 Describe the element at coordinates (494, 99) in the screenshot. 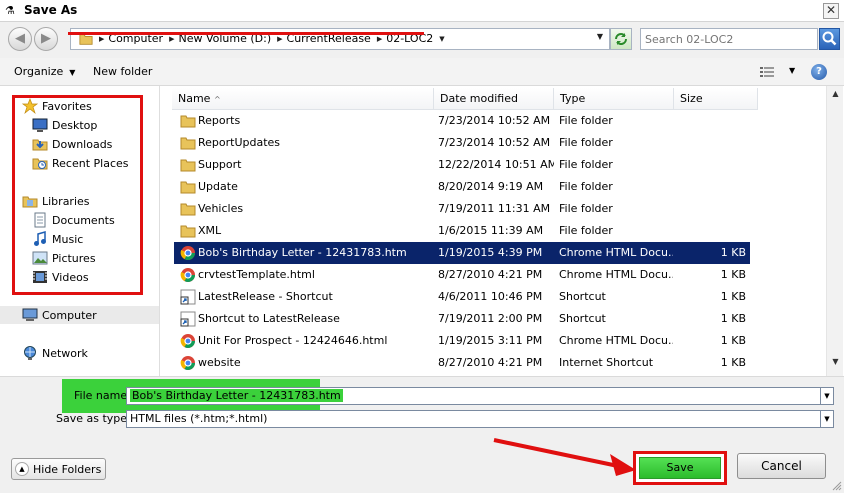

I see `column-header-date-modified: Date modified` at that location.